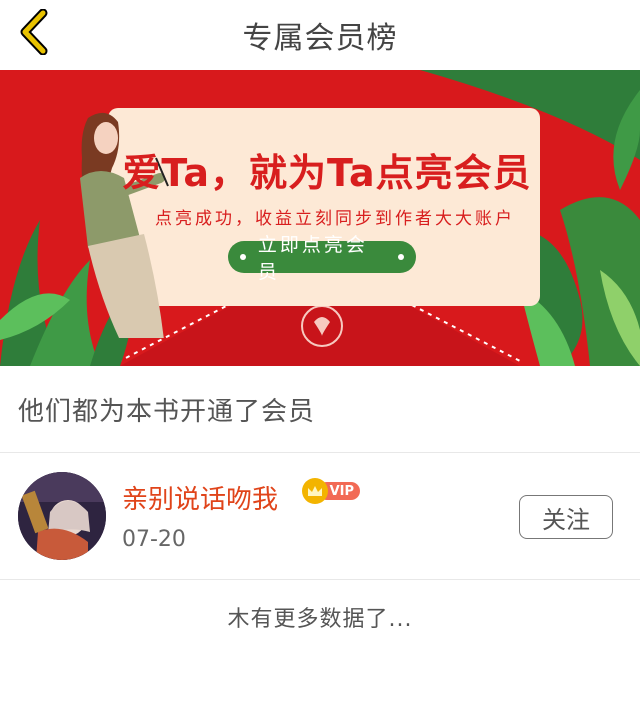 Image resolution: width=640 pixels, height=708 pixels. Describe the element at coordinates (315, 491) in the screenshot. I see `crown-icon` at that location.